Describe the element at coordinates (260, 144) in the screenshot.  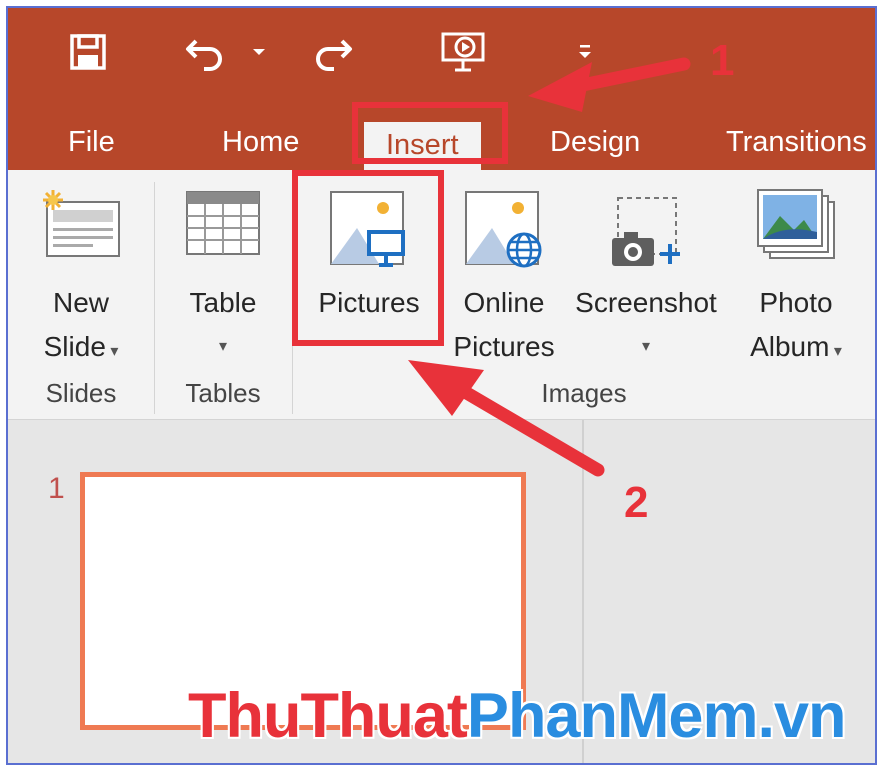
I see `tab-home: Home` at that location.